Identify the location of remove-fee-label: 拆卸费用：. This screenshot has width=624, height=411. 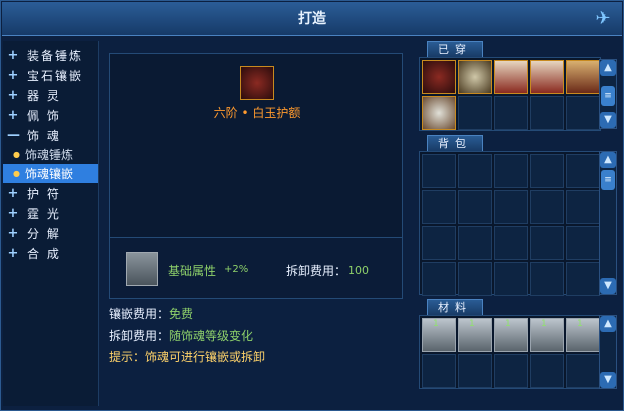
(139, 336).